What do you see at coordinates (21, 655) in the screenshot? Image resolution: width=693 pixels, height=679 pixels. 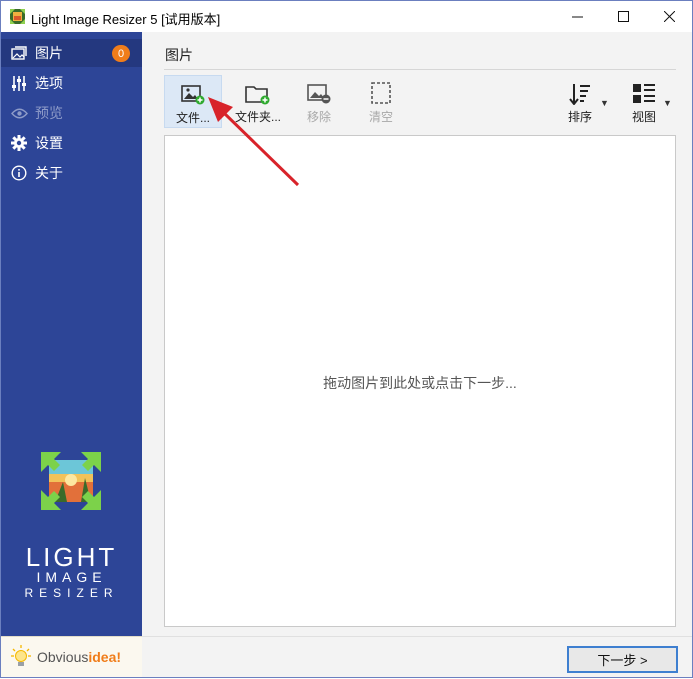 I see `lightbulb-icon` at bounding box center [21, 655].